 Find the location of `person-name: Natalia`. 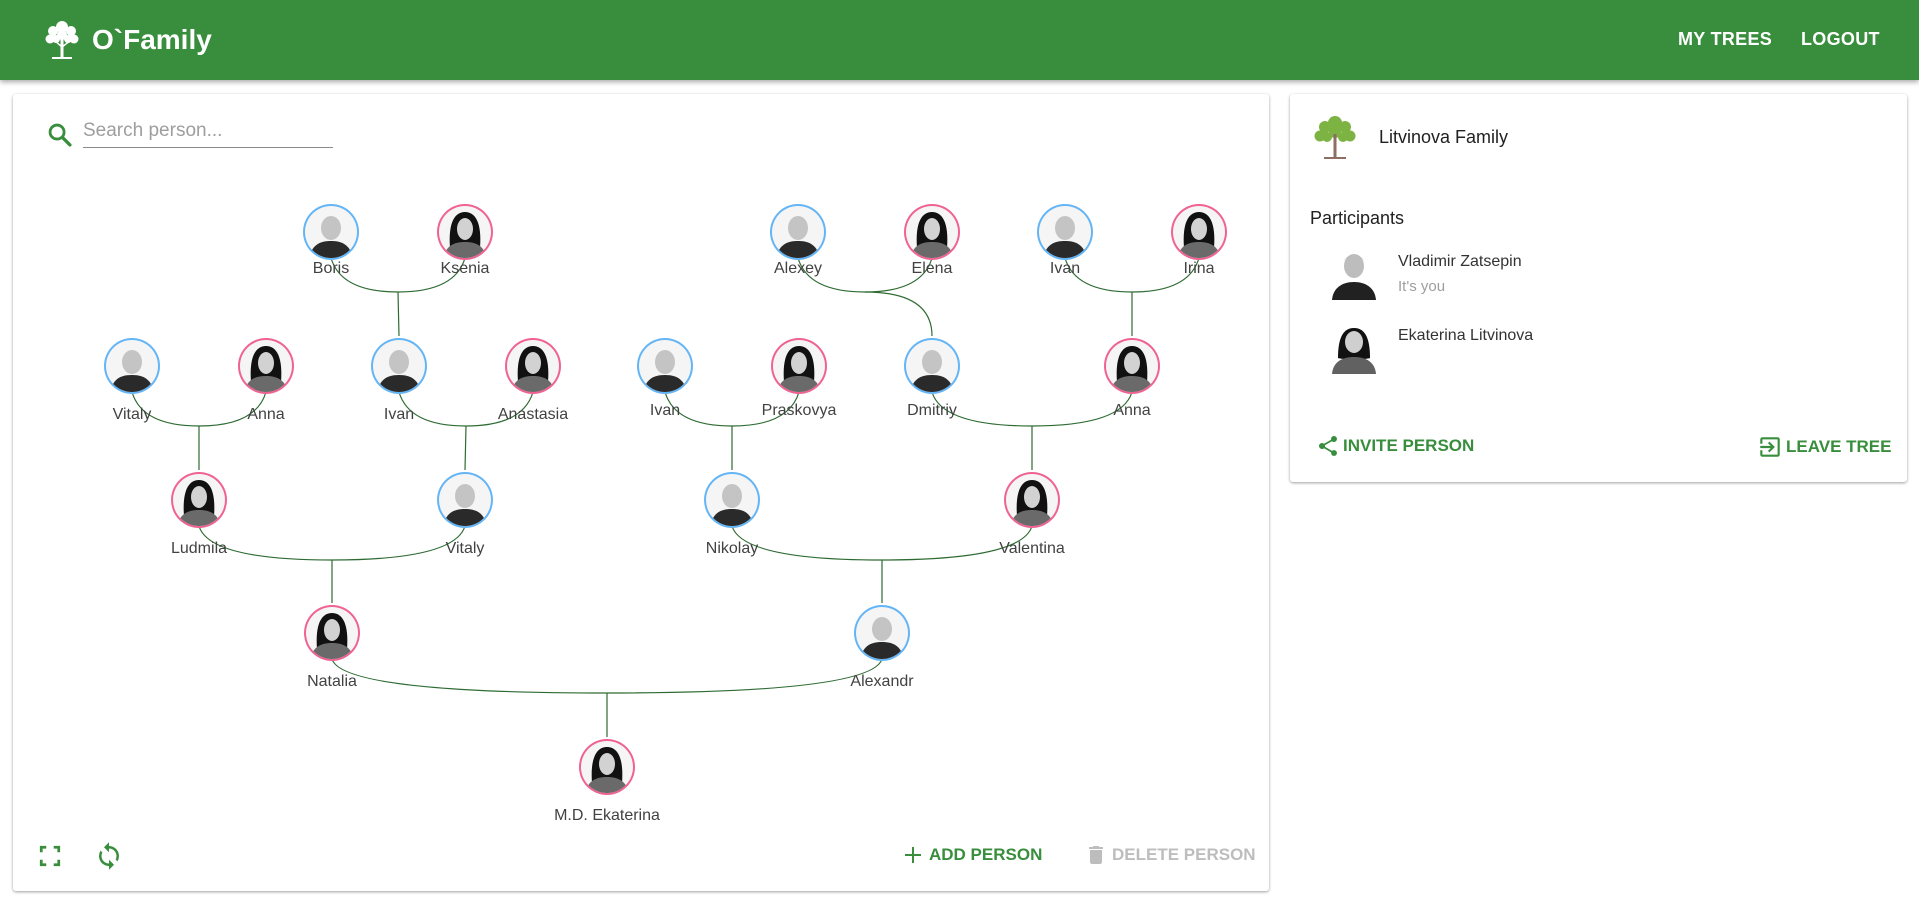

person-name: Natalia is located at coordinates (332, 681).